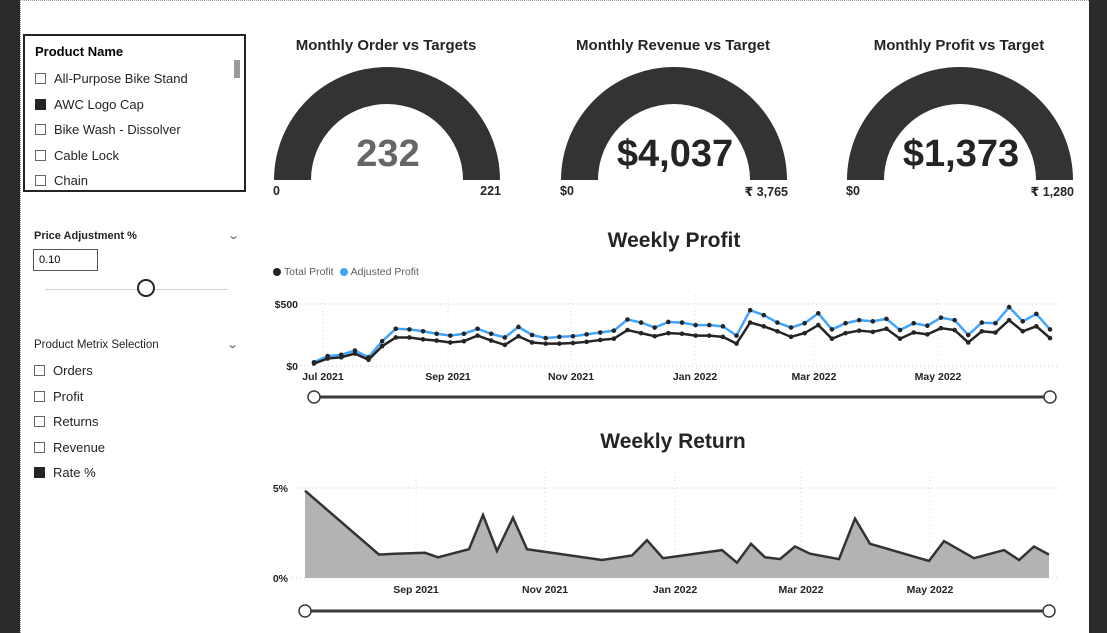  I want to click on product-slicer-item-label: Chain, so click(71, 181).